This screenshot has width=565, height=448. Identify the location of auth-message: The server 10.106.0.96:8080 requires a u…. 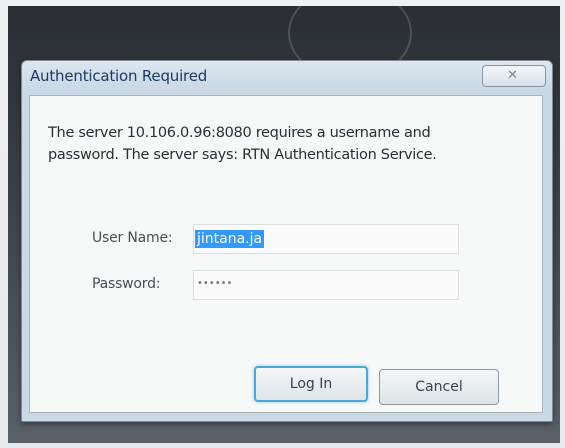
(283, 144).